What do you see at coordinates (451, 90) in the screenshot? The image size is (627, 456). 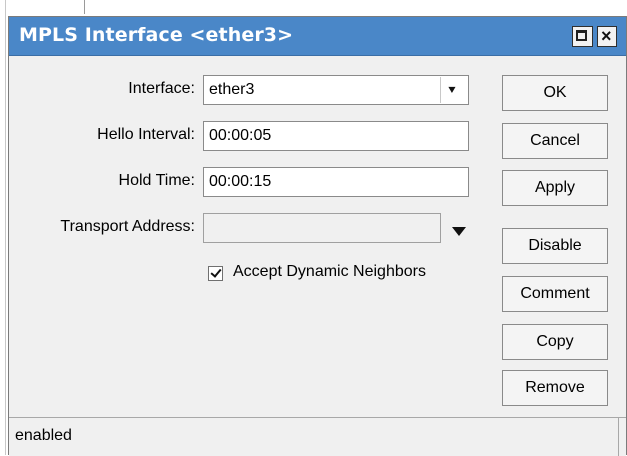 I see `dropdown-icon: ⯆` at bounding box center [451, 90].